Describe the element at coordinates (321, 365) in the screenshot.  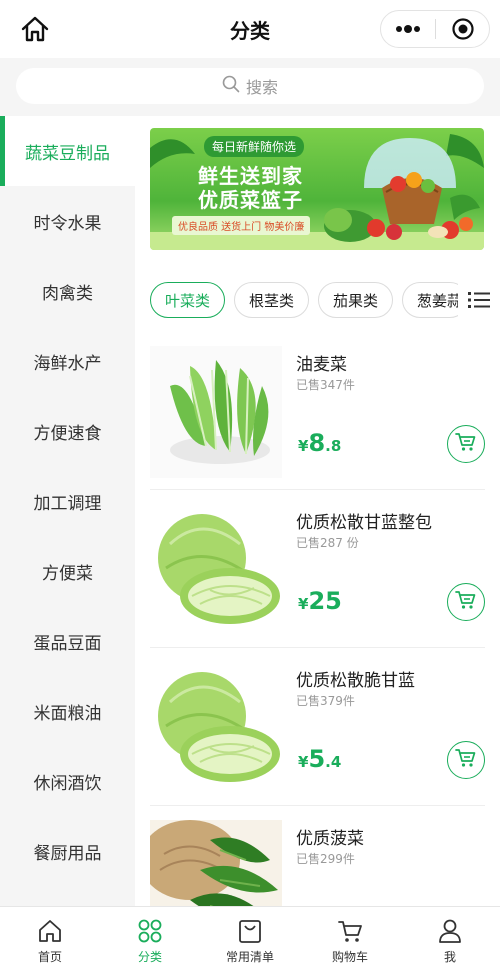
I see `product-name: 油麦菜` at that location.